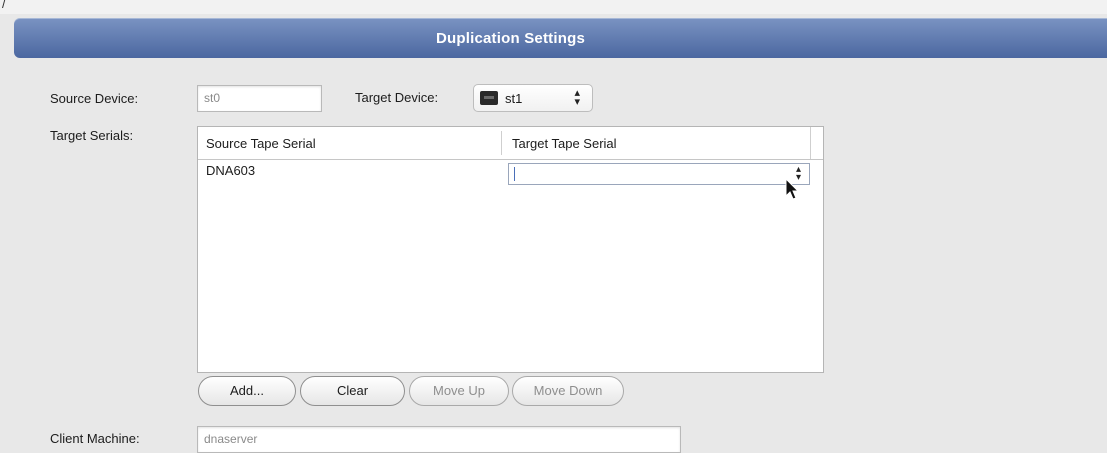  What do you see at coordinates (553, 7) in the screenshot?
I see `top-strip: /` at bounding box center [553, 7].